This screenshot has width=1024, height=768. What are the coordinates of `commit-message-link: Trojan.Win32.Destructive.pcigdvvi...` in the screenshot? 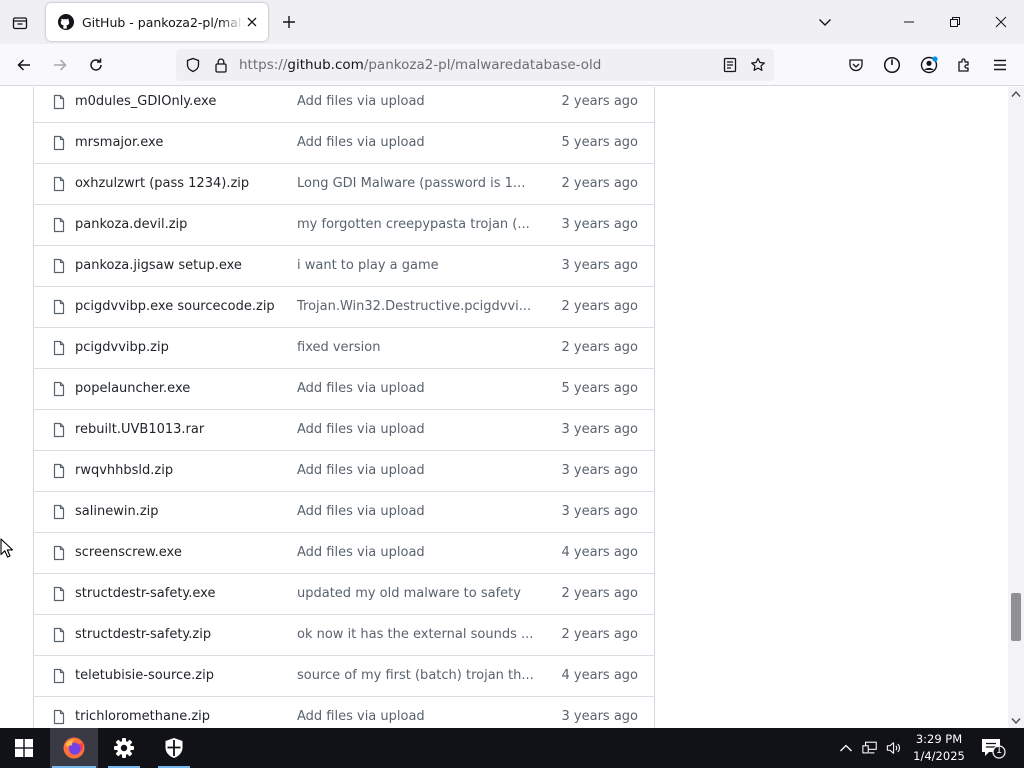 It's located at (414, 306).